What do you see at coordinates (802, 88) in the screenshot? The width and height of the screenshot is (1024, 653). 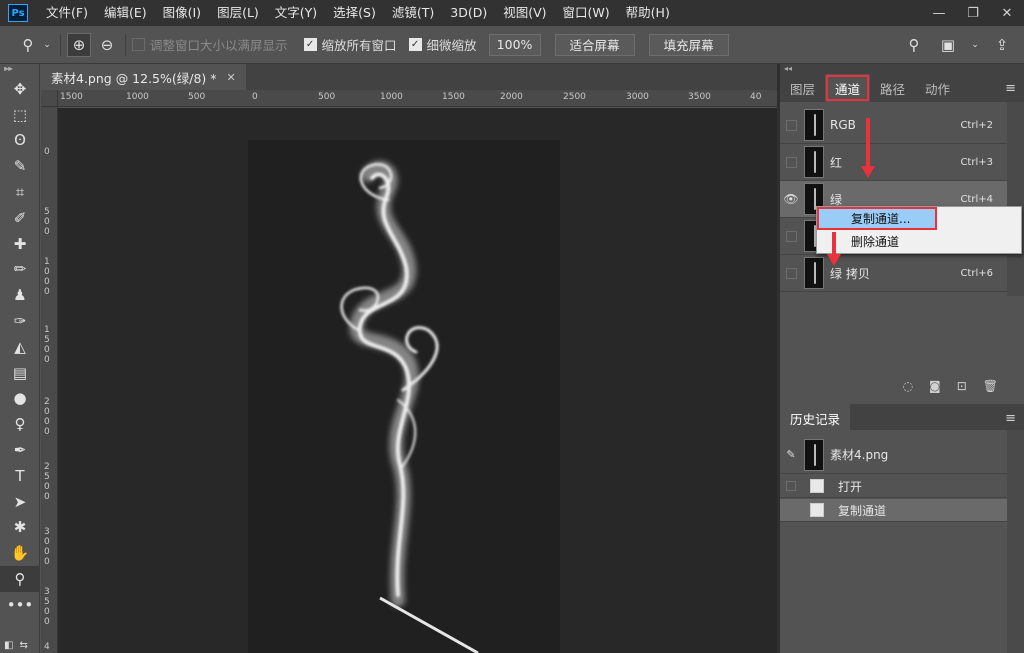 I see `panel-tab: 图层` at bounding box center [802, 88].